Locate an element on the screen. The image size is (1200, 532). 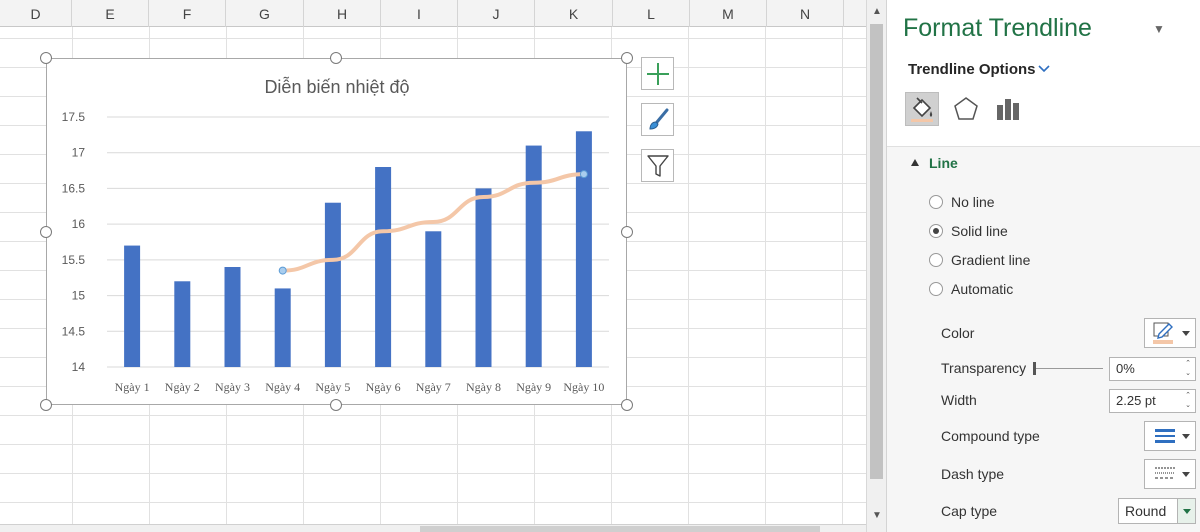
radio-gradient-line: Gradient line is located at coordinates (979, 260).